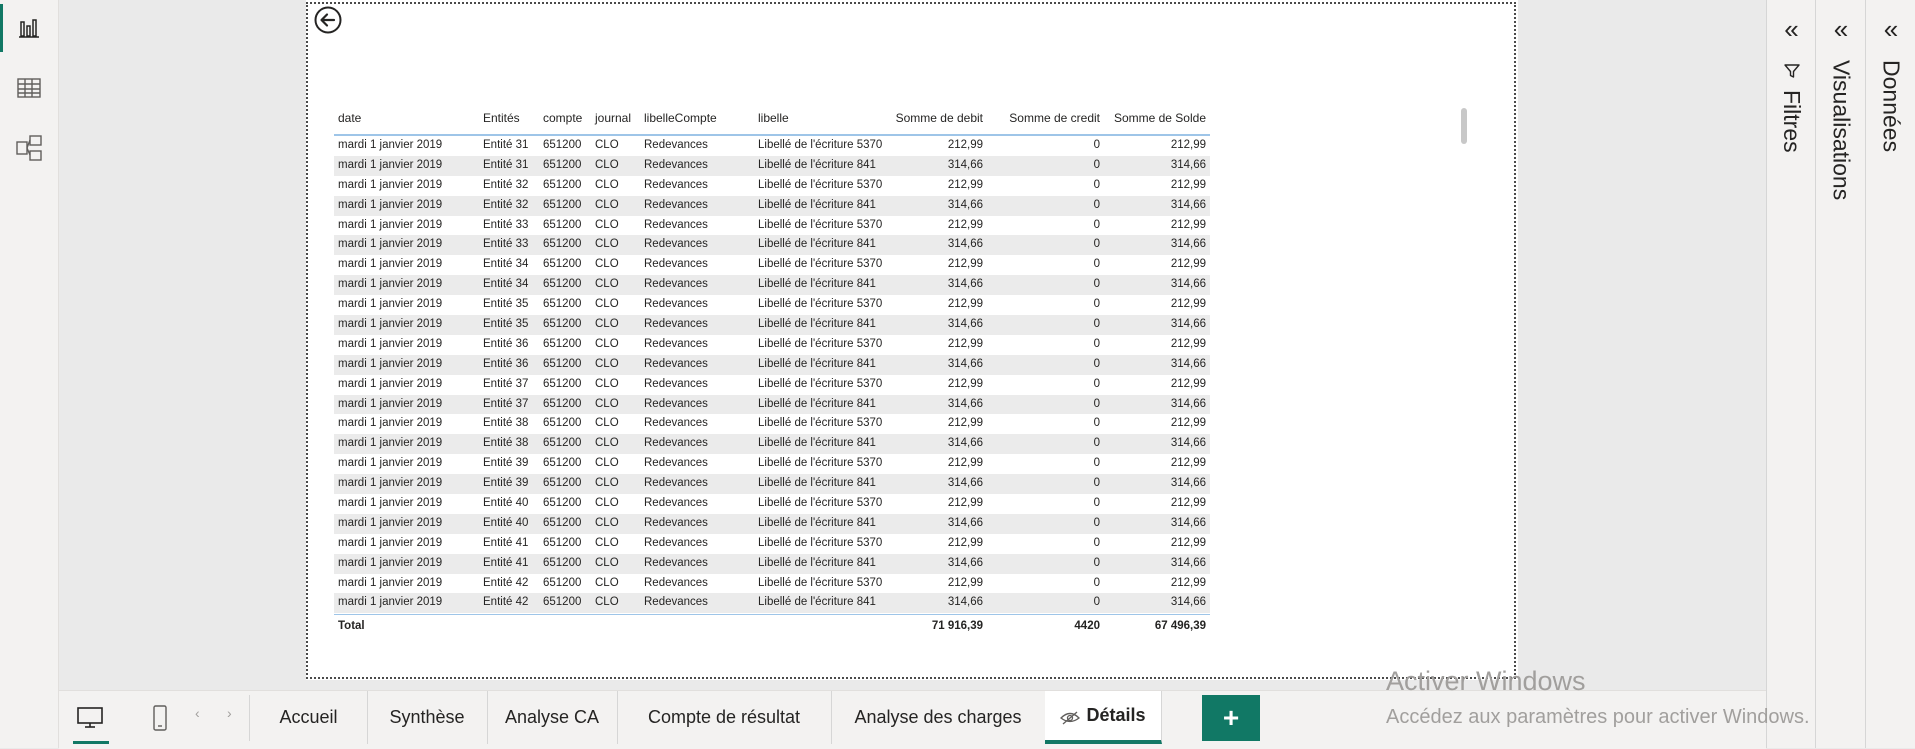 The image size is (1915, 749). What do you see at coordinates (1791, 29) in the screenshot?
I see `collapse-filters-icon: «` at bounding box center [1791, 29].